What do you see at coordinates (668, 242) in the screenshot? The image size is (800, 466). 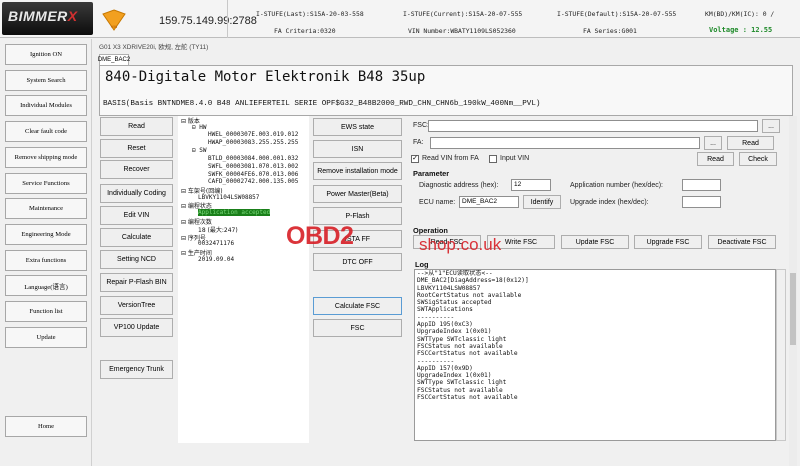 I see `upgrade-fsc-button: Upgrade FSC` at bounding box center [668, 242].